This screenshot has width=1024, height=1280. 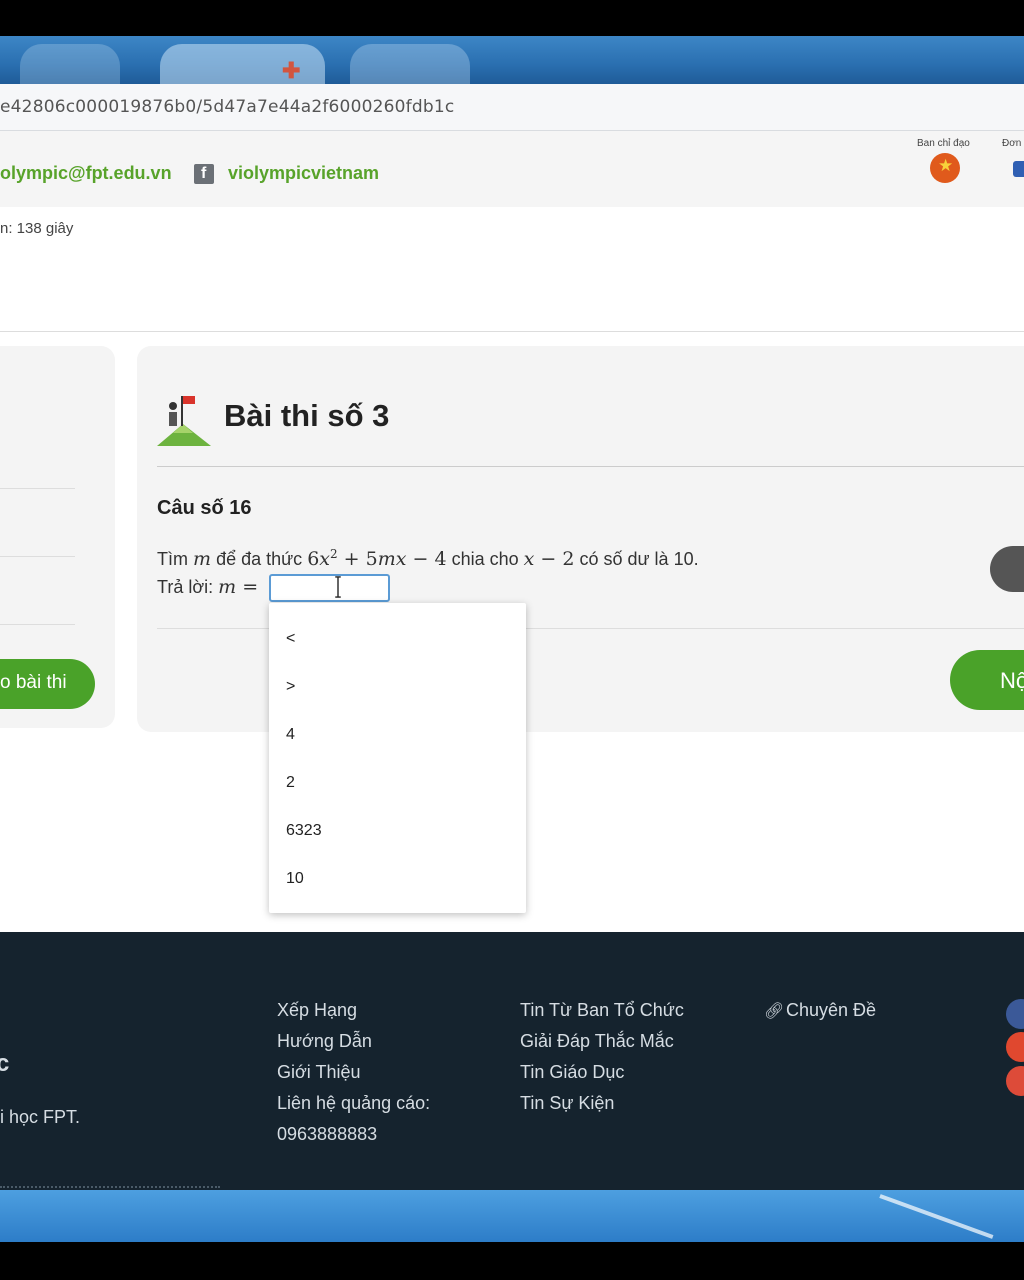 I want to click on submit-answer-button: Nộ, so click(x=987, y=680).